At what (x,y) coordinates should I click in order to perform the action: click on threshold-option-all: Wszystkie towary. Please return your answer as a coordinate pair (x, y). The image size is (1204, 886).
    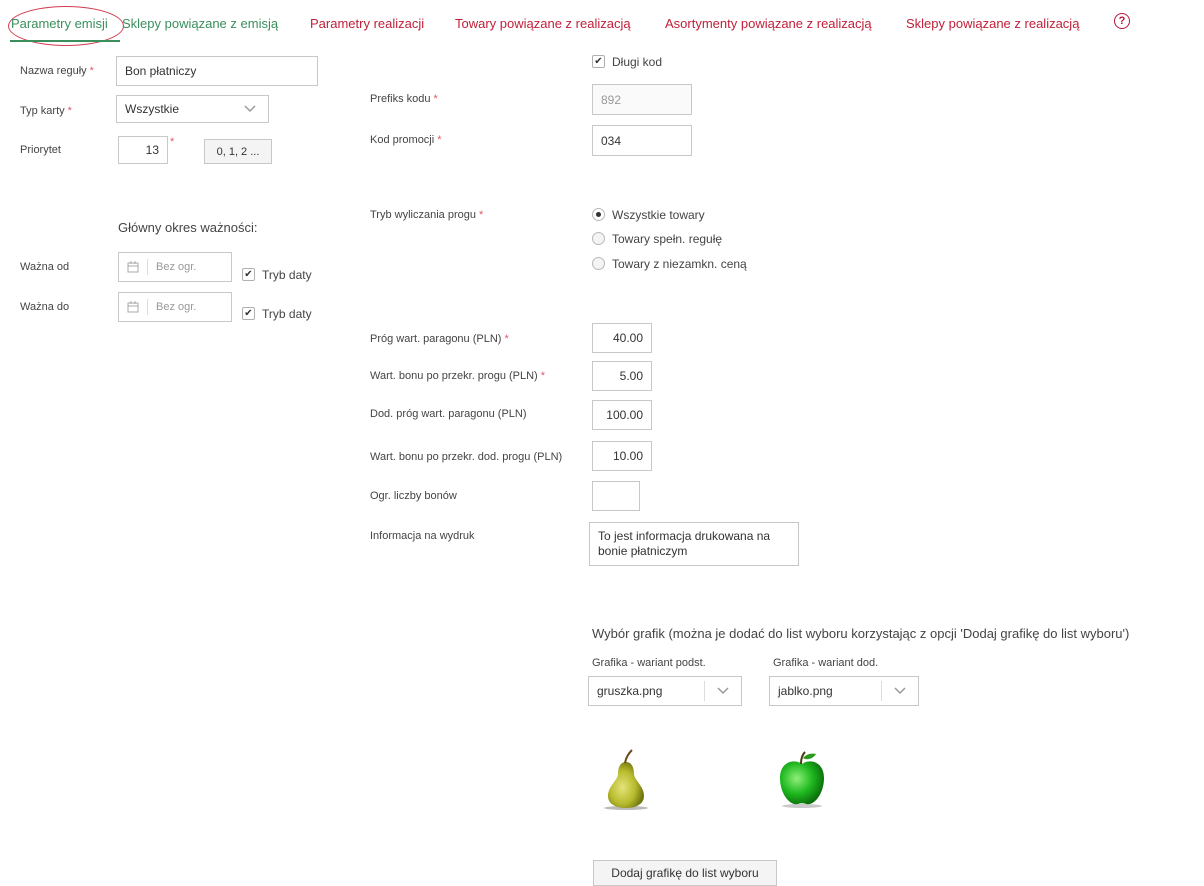
    Looking at the image, I should click on (658, 215).